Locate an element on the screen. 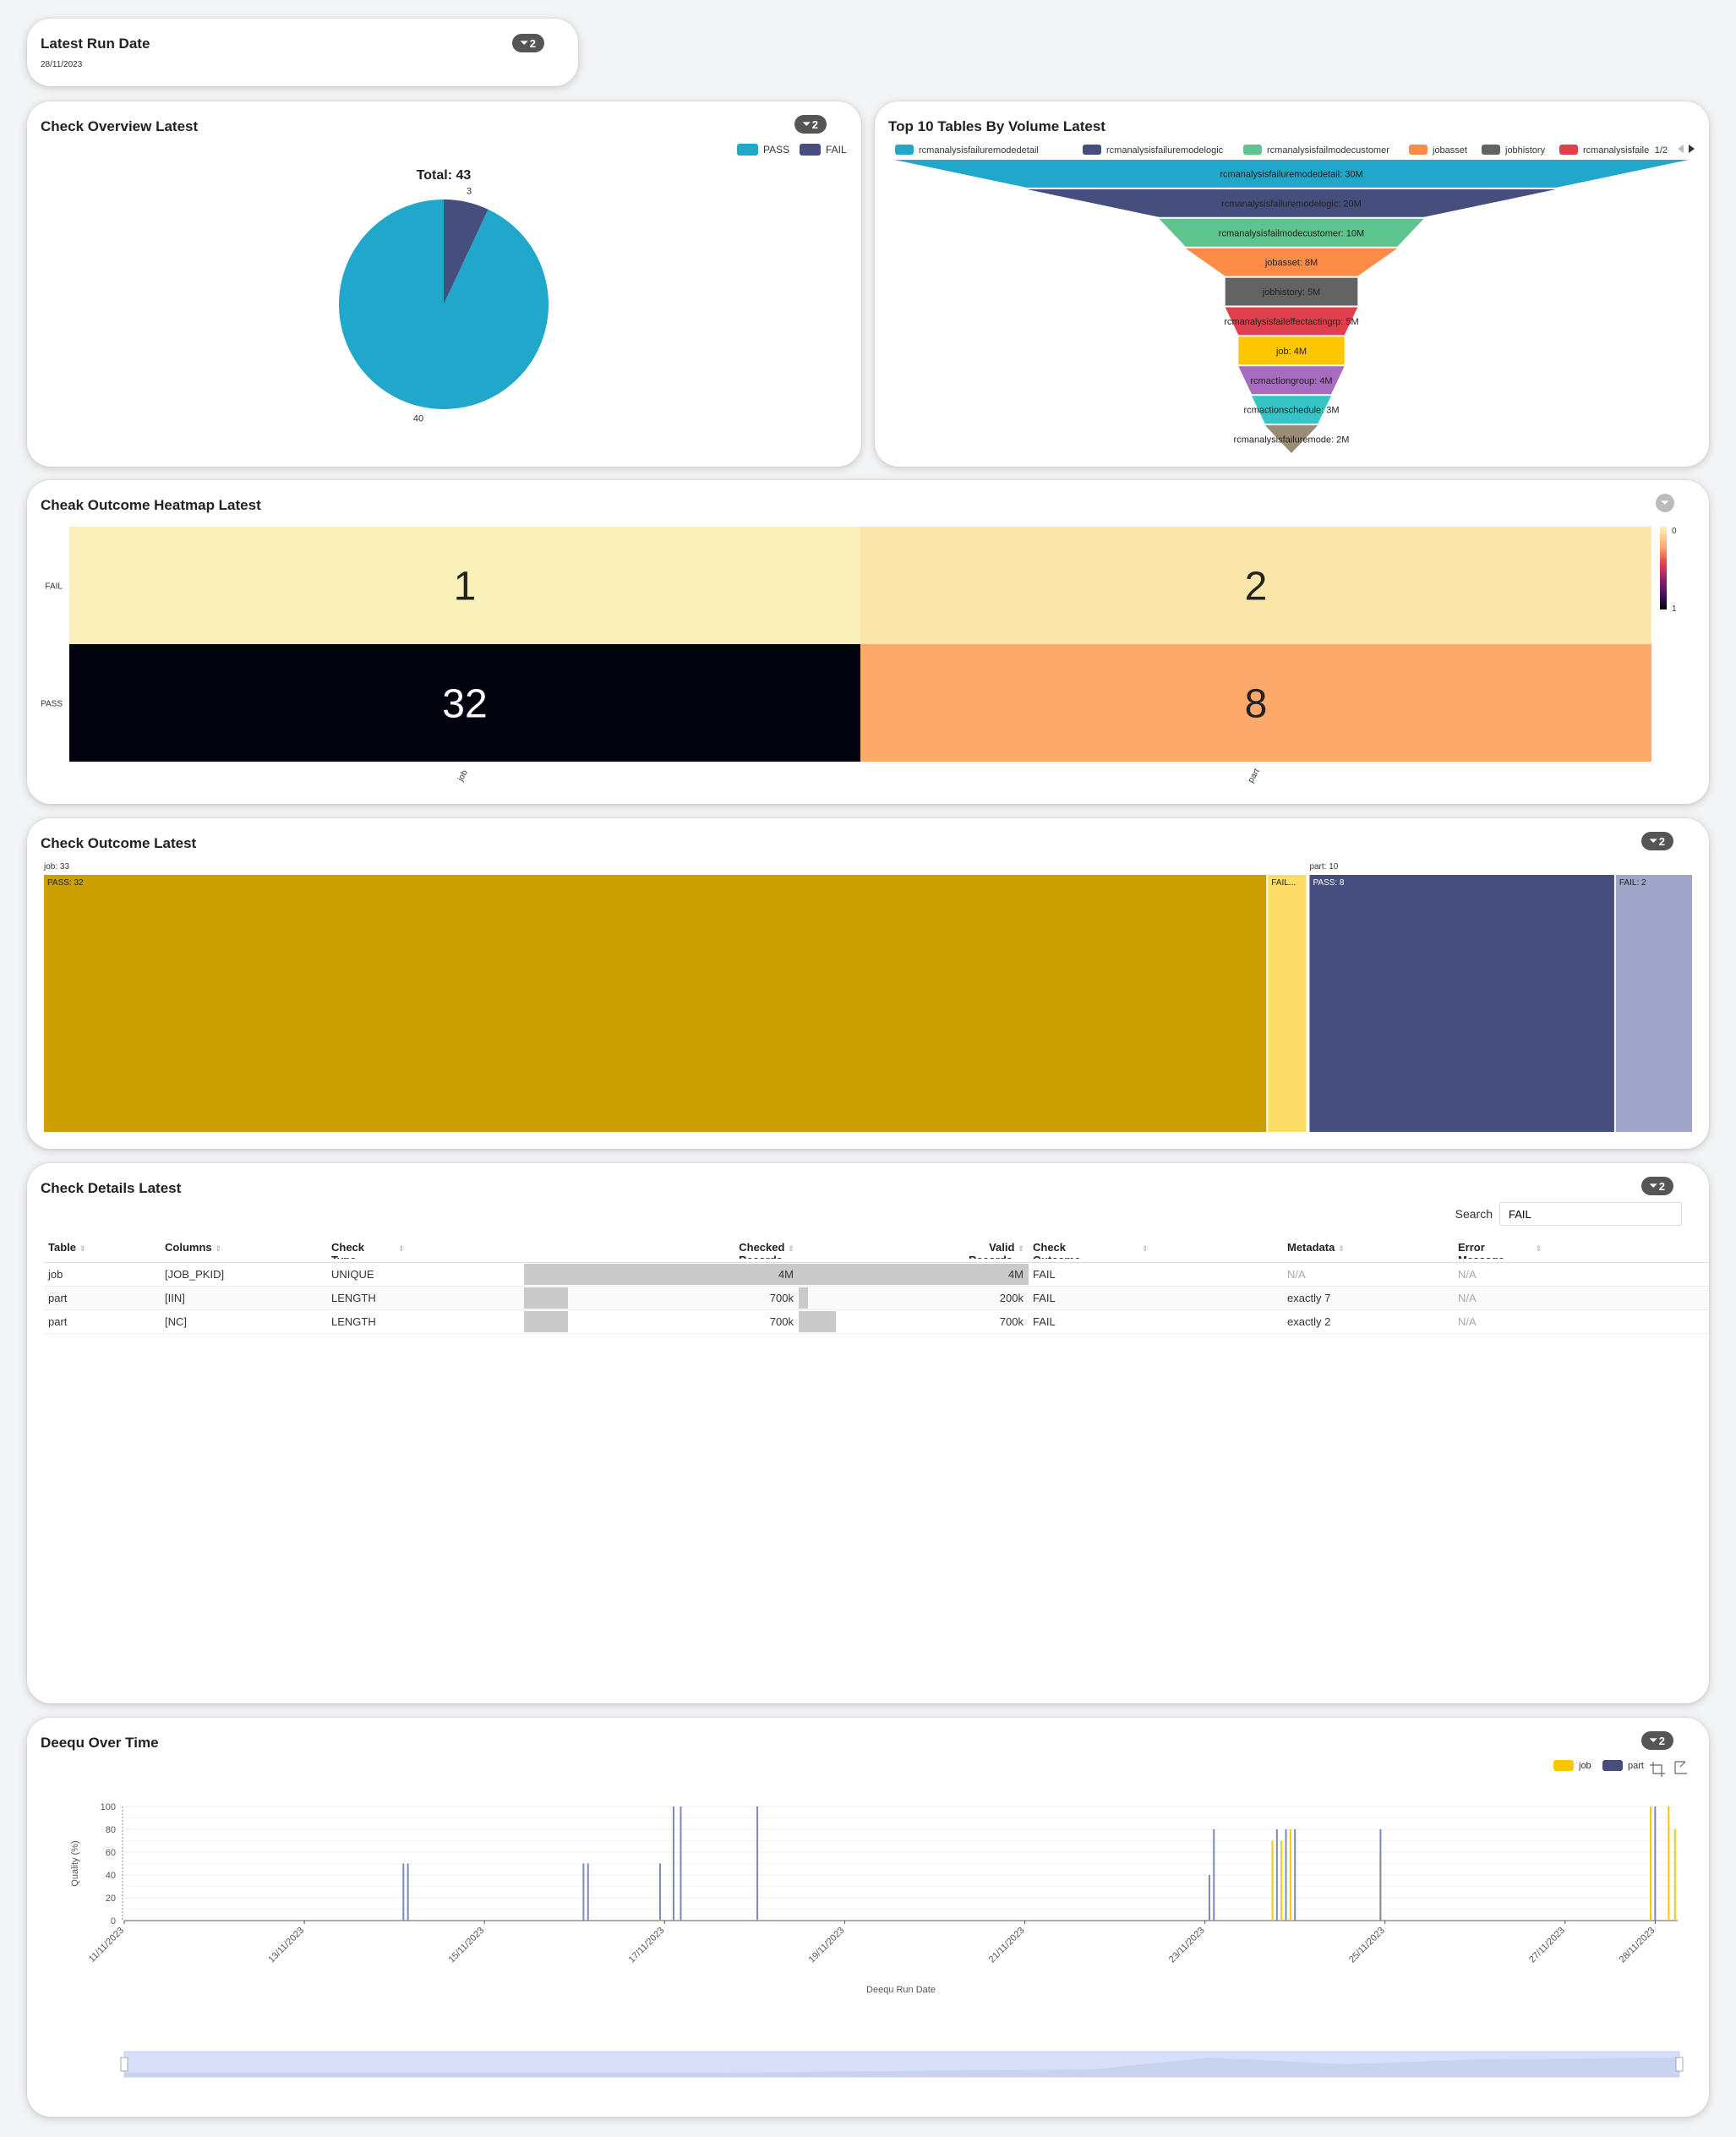  legend-label: jobhistory is located at coordinates (1525, 151).